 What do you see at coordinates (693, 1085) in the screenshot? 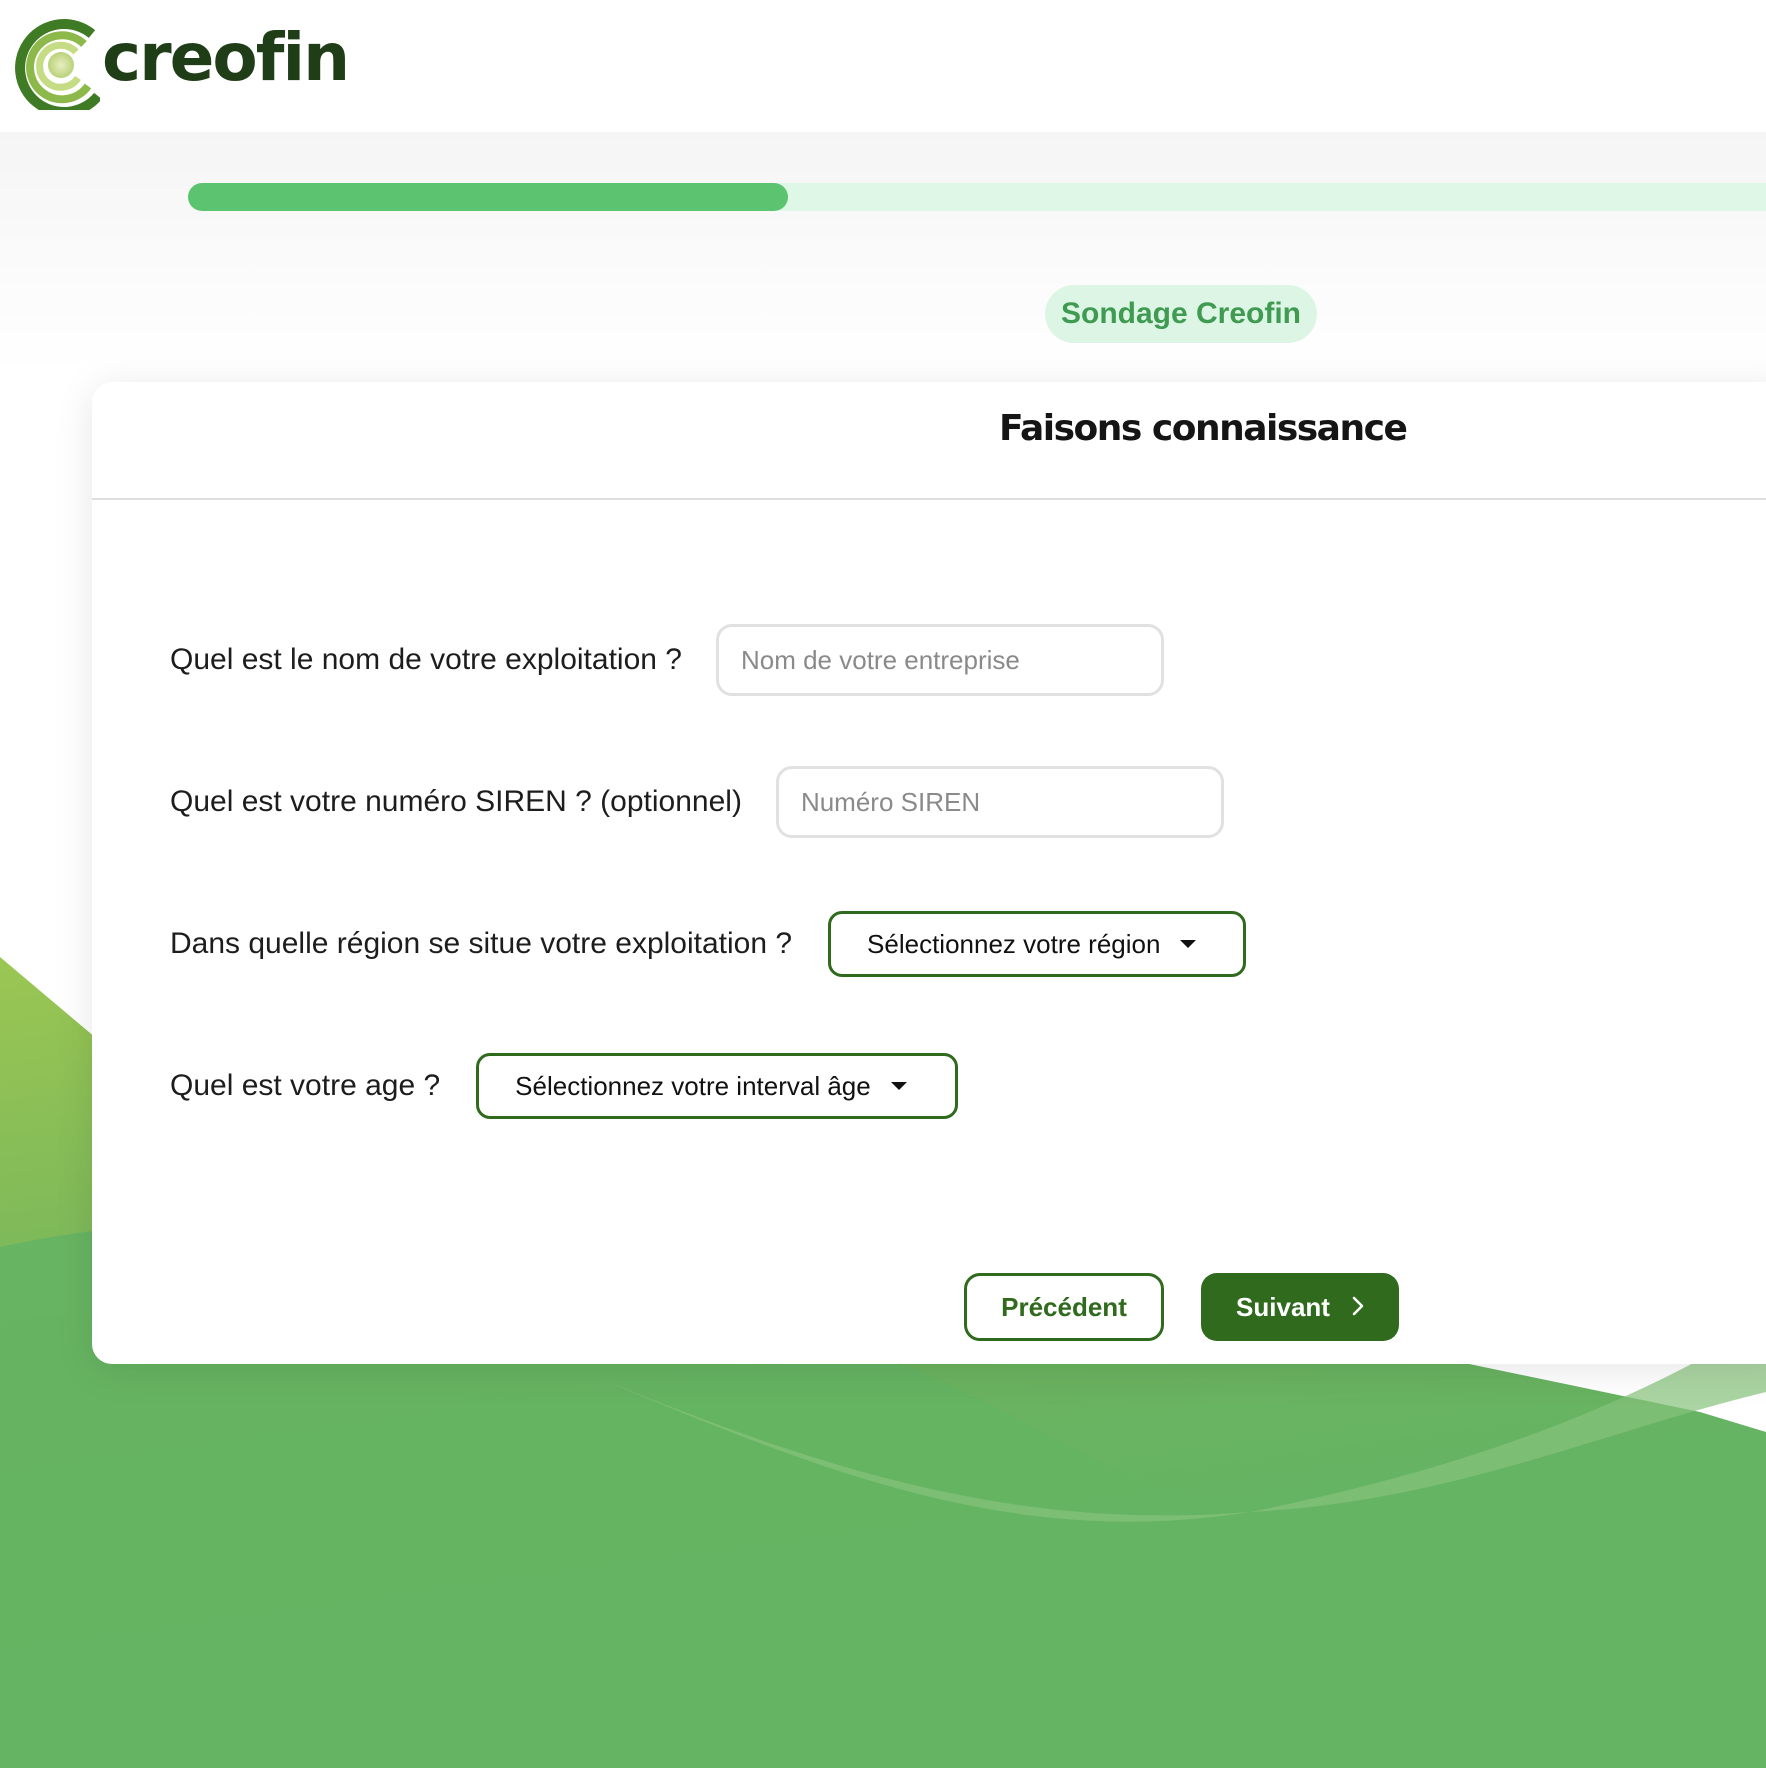
I see `age-select-value: Sélectionnez votre interval âge` at bounding box center [693, 1085].